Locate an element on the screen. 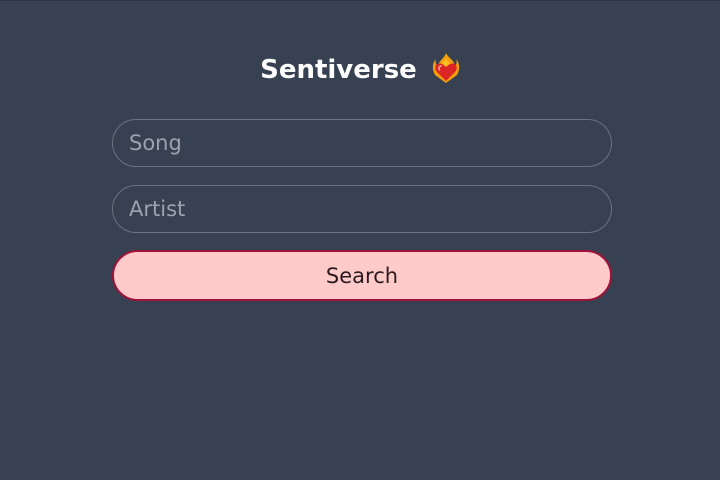 The height and width of the screenshot is (480, 720). artist-input is located at coordinates (362, 209).